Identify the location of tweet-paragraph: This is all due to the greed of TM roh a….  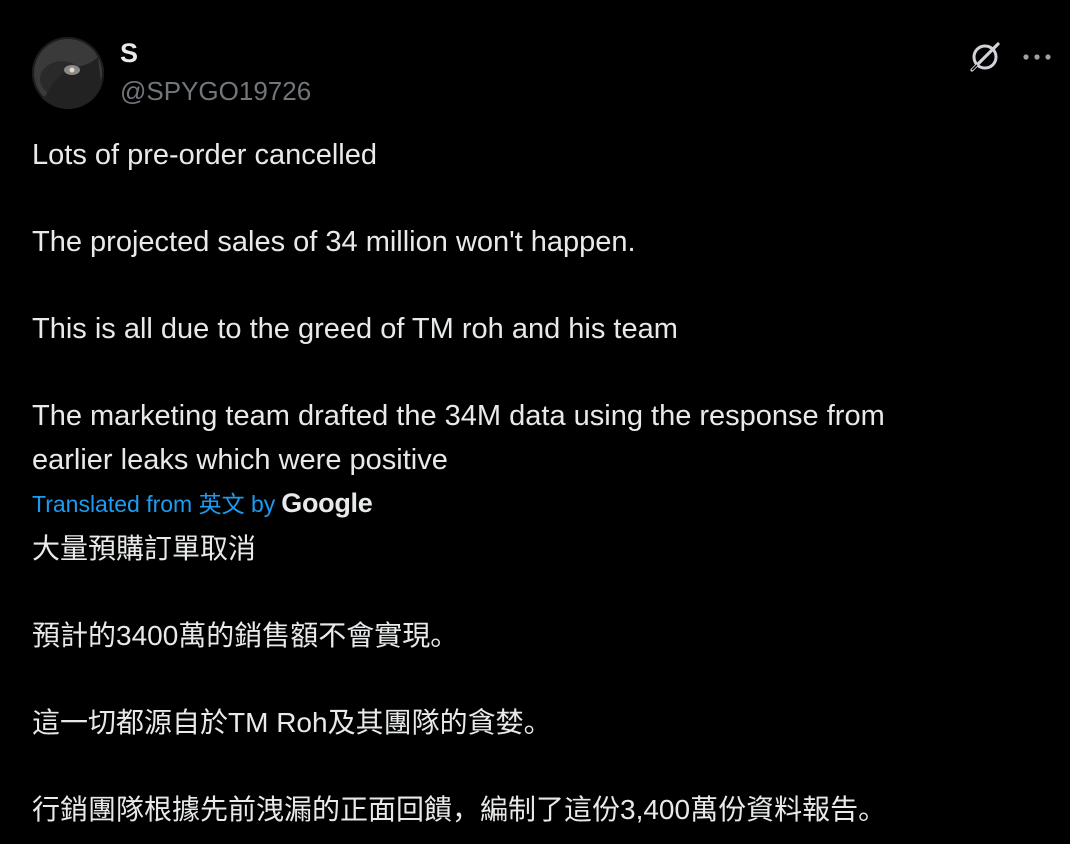
(355, 329).